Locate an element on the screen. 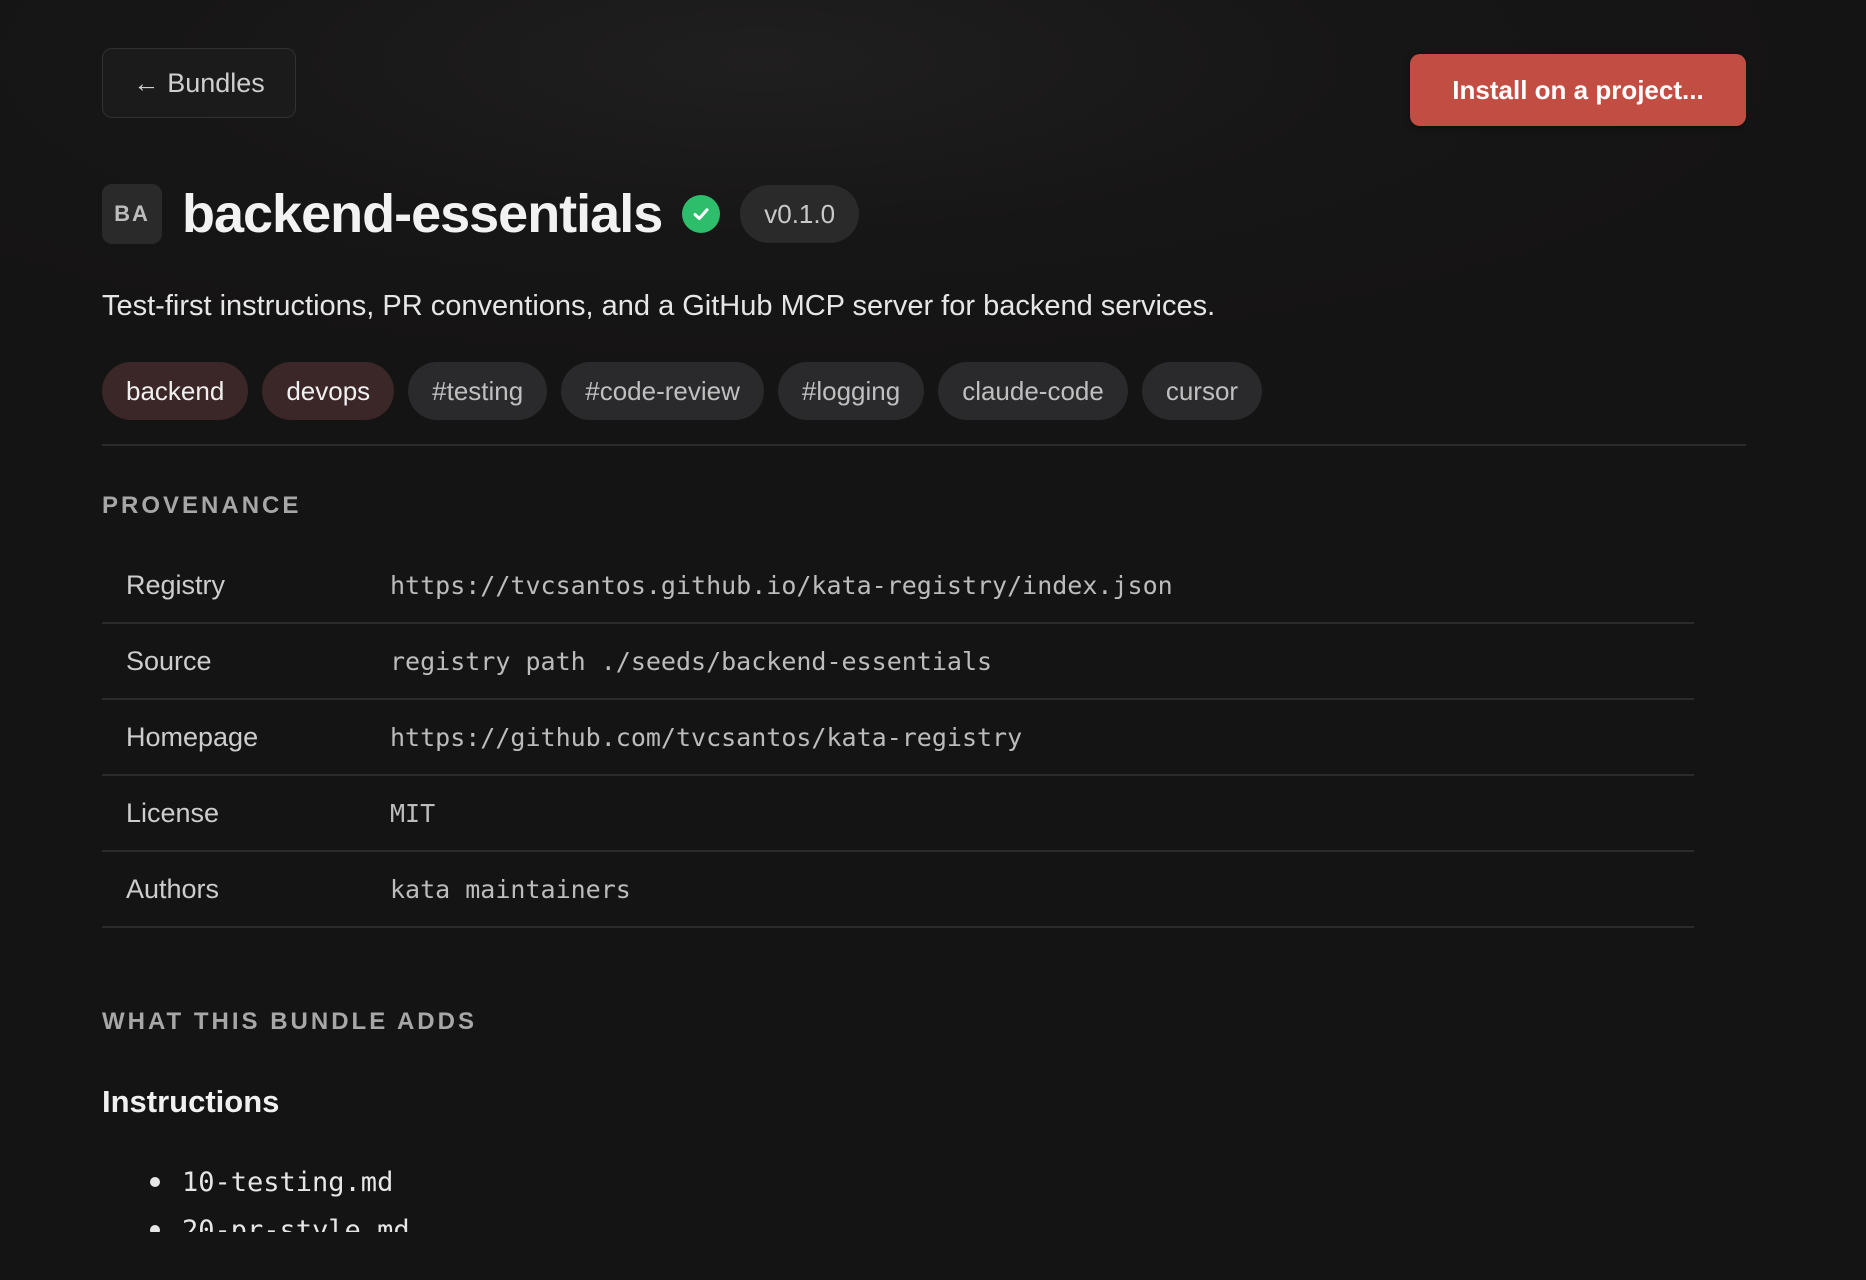 The width and height of the screenshot is (1866, 1280). tag-chip: claude-code is located at coordinates (1033, 391).